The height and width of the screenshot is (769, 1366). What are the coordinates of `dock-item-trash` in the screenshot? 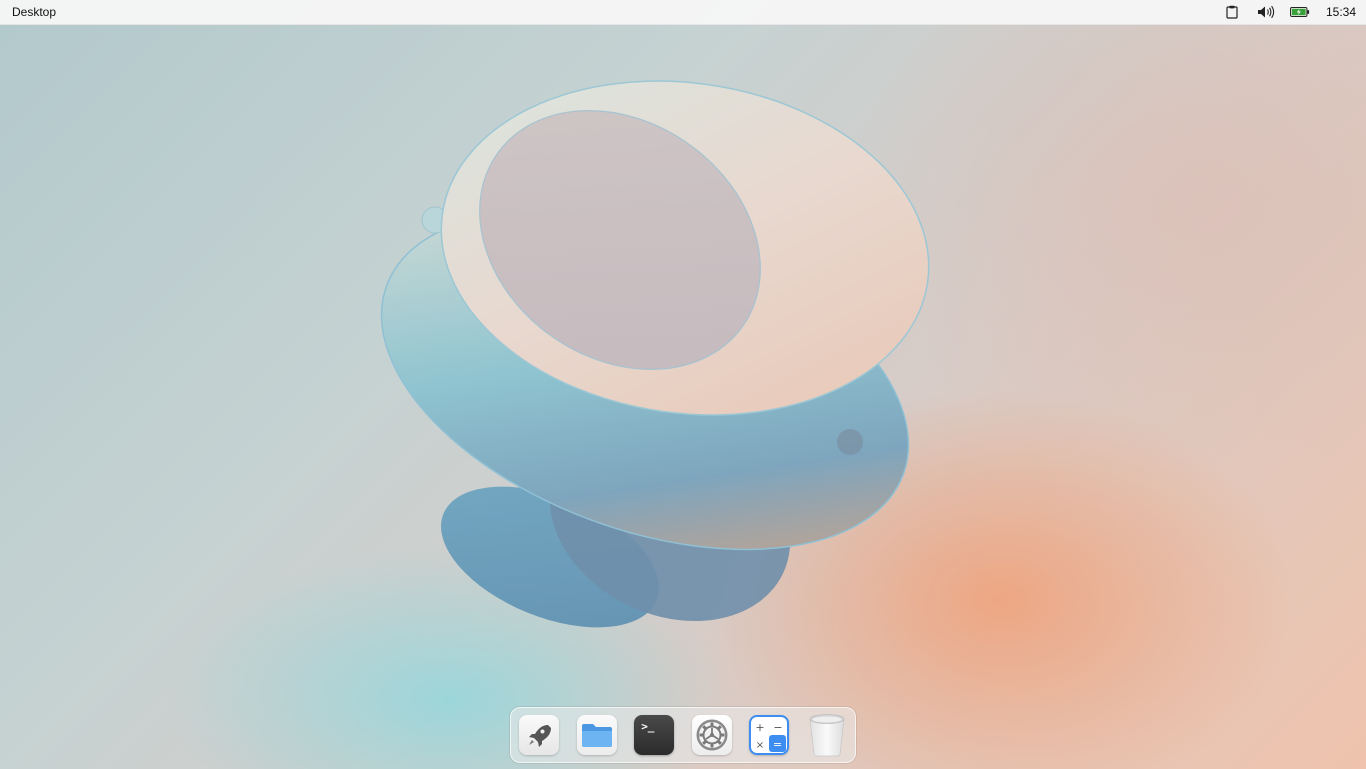 It's located at (827, 735).